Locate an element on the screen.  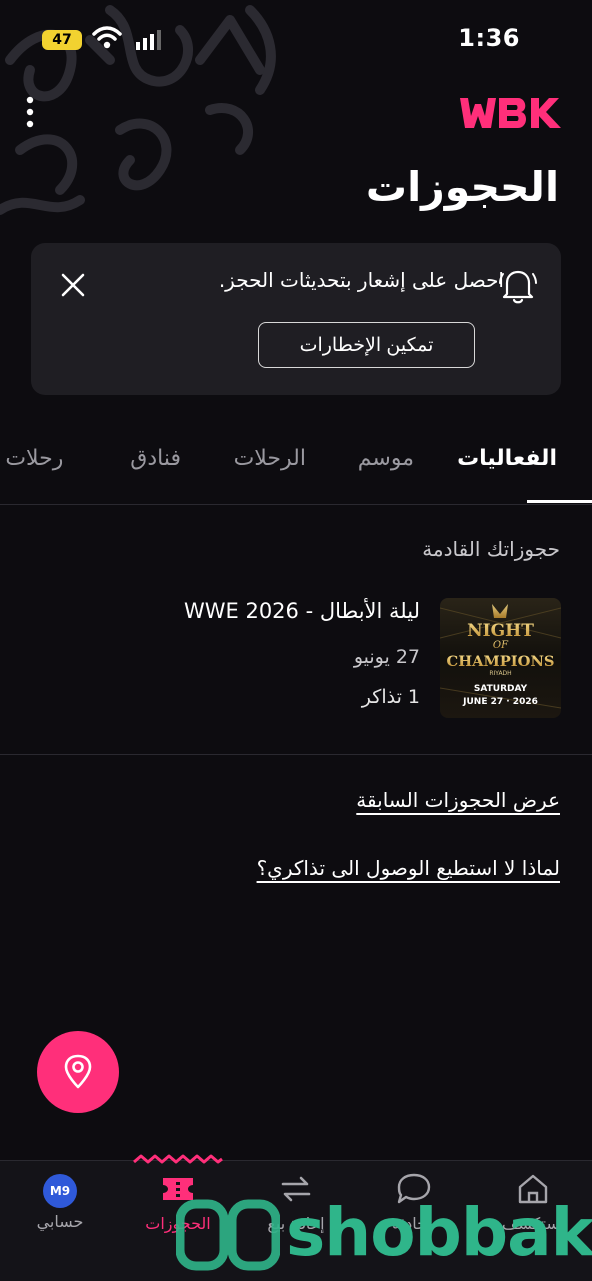
wifi-icon is located at coordinates (107, 37).